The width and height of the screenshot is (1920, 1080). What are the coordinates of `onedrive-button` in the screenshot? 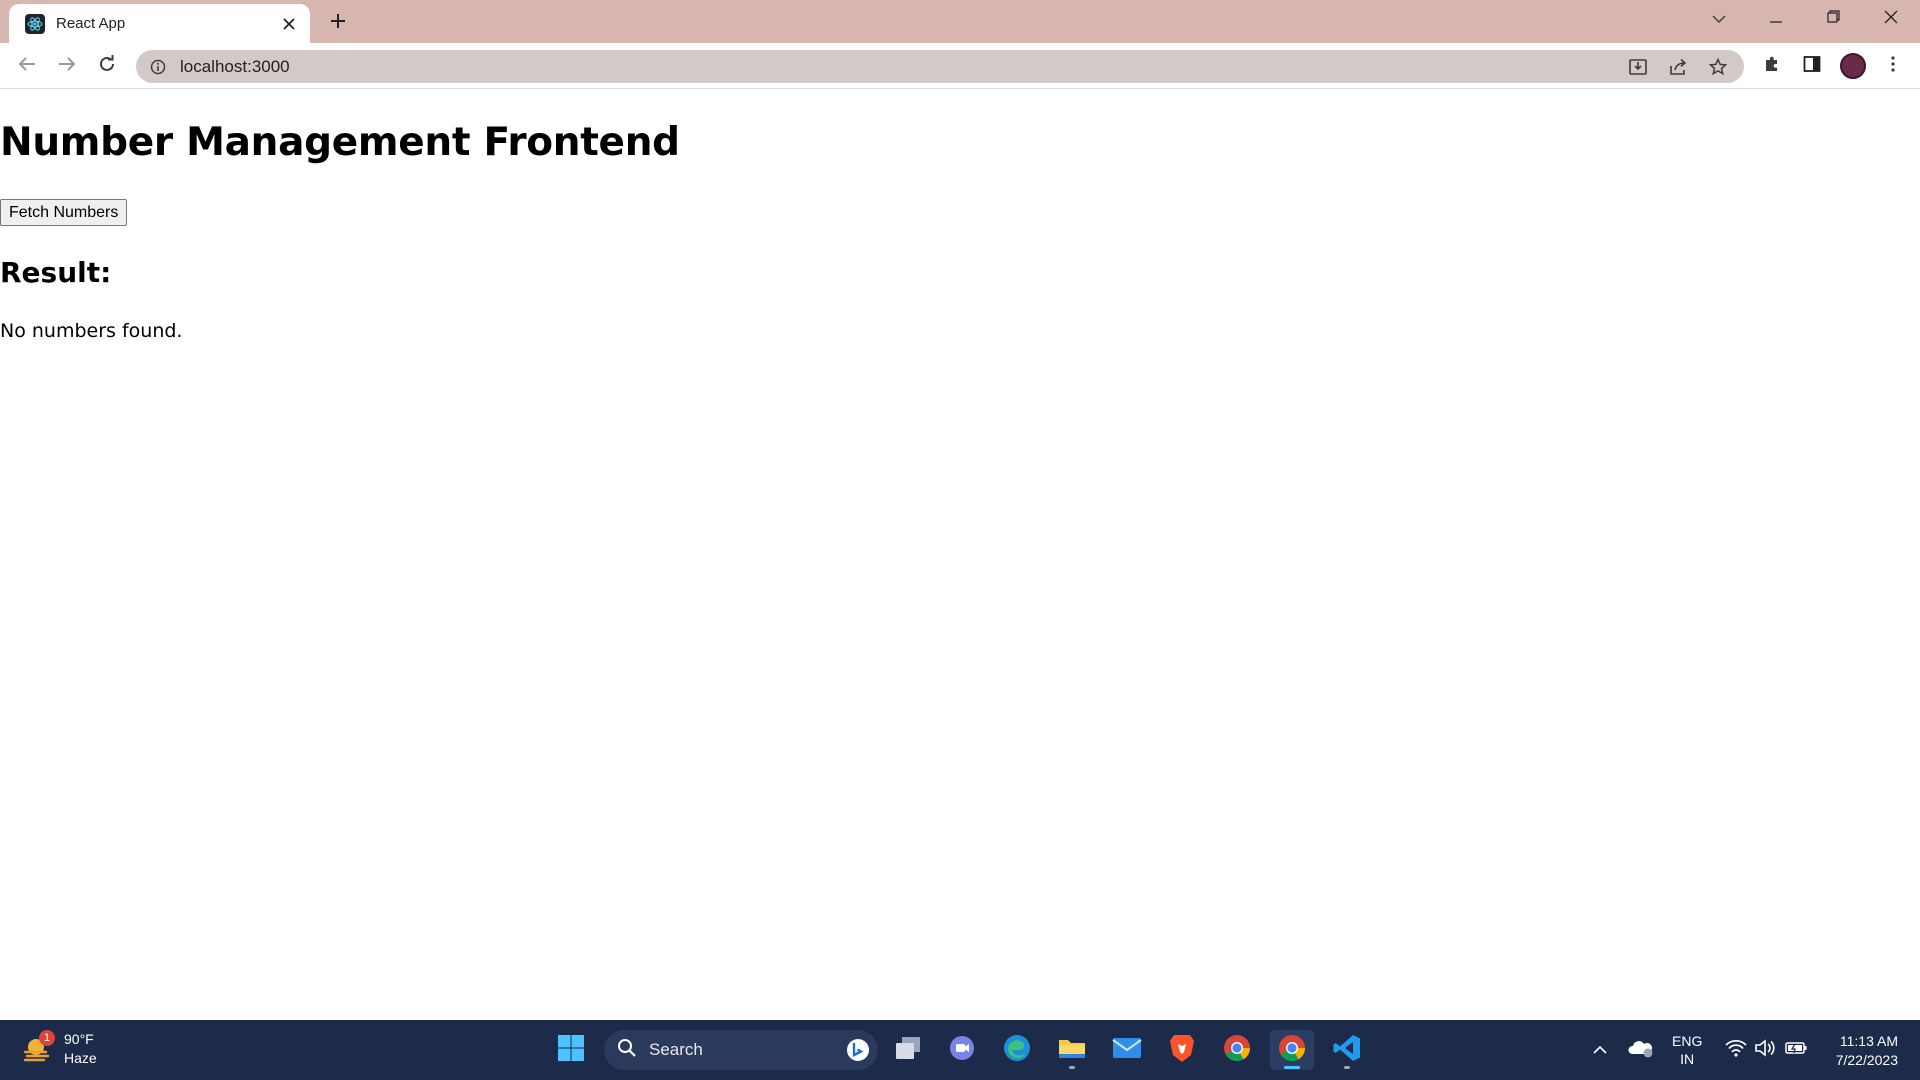 It's located at (1641, 1050).